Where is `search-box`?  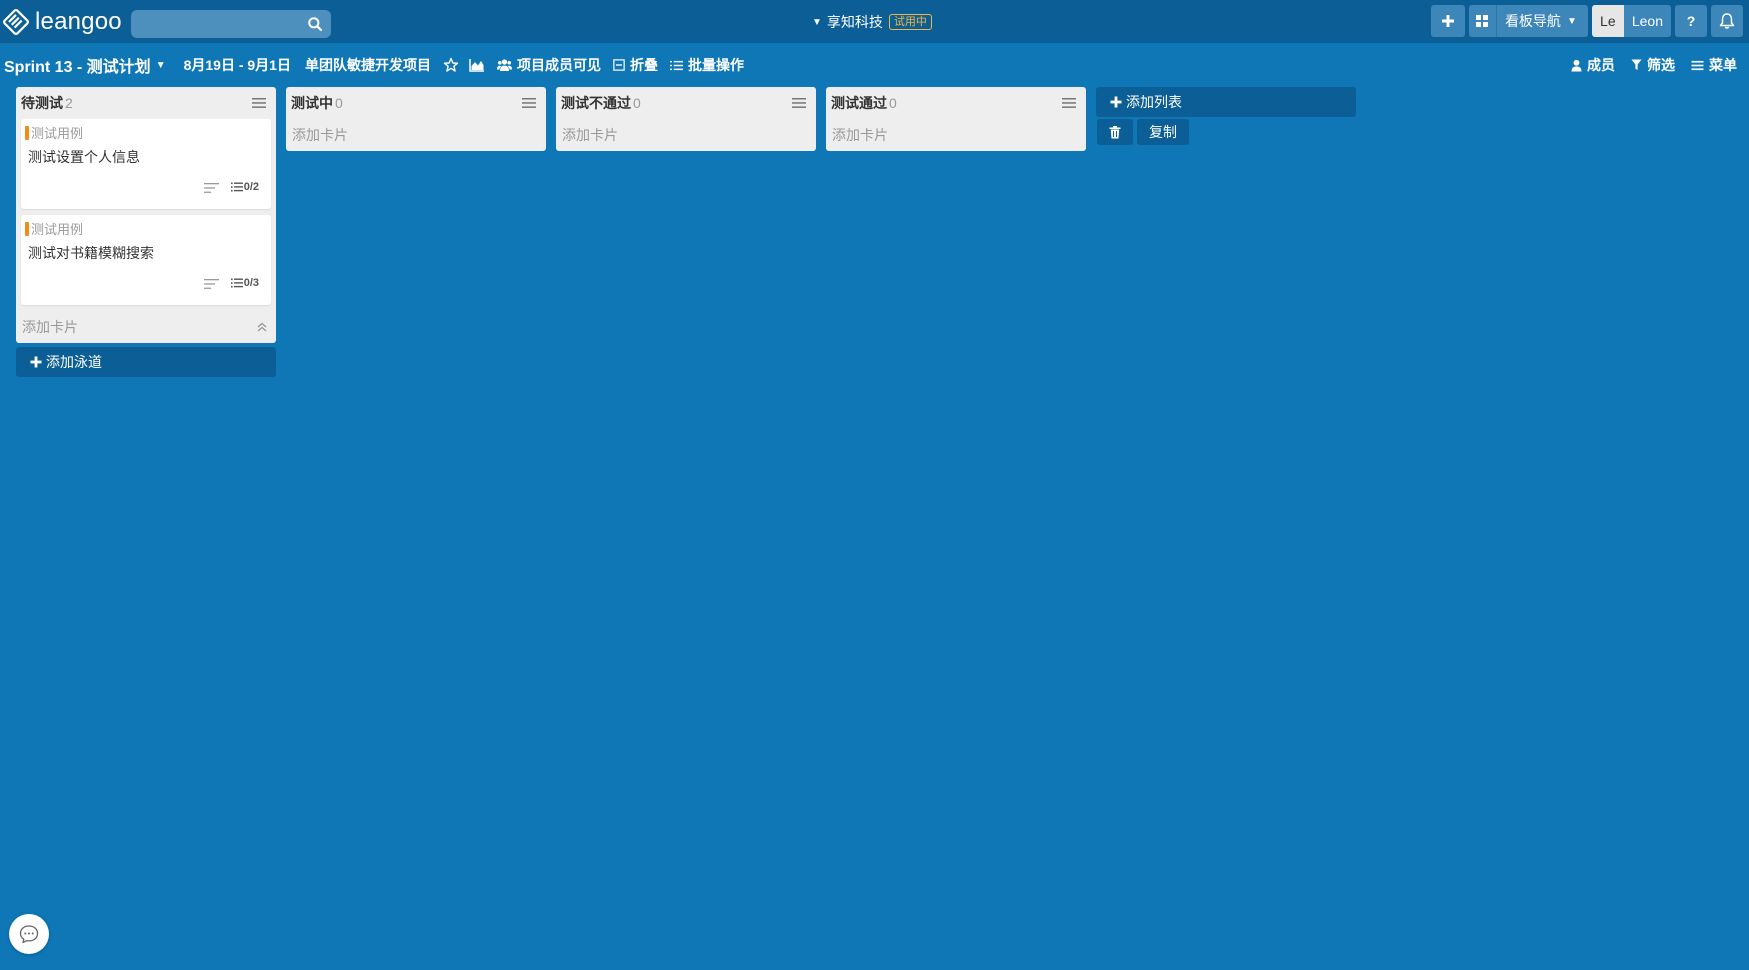 search-box is located at coordinates (231, 24).